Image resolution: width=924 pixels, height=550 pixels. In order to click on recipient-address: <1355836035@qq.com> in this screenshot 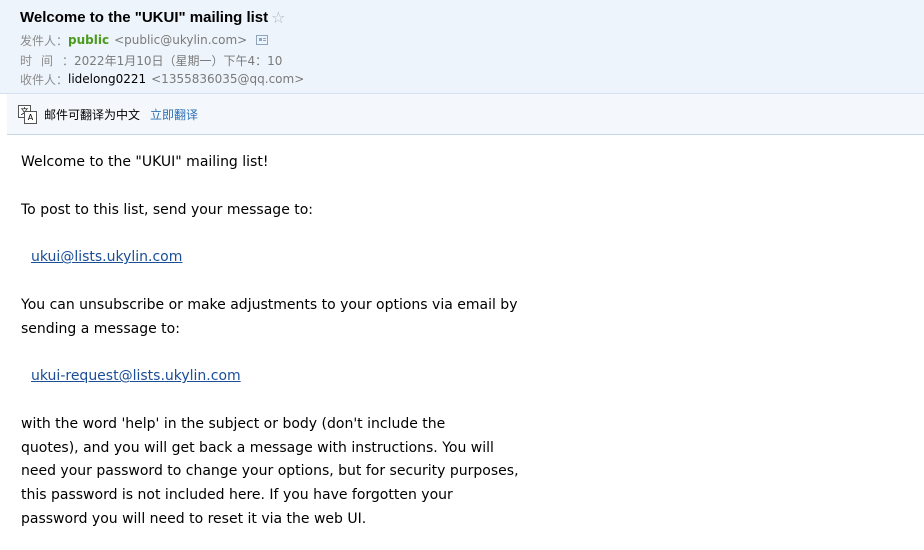, I will do `click(227, 79)`.